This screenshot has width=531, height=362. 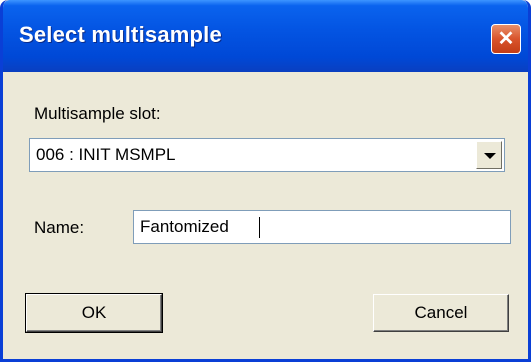 I want to click on close-button: ✕, so click(x=506, y=39).